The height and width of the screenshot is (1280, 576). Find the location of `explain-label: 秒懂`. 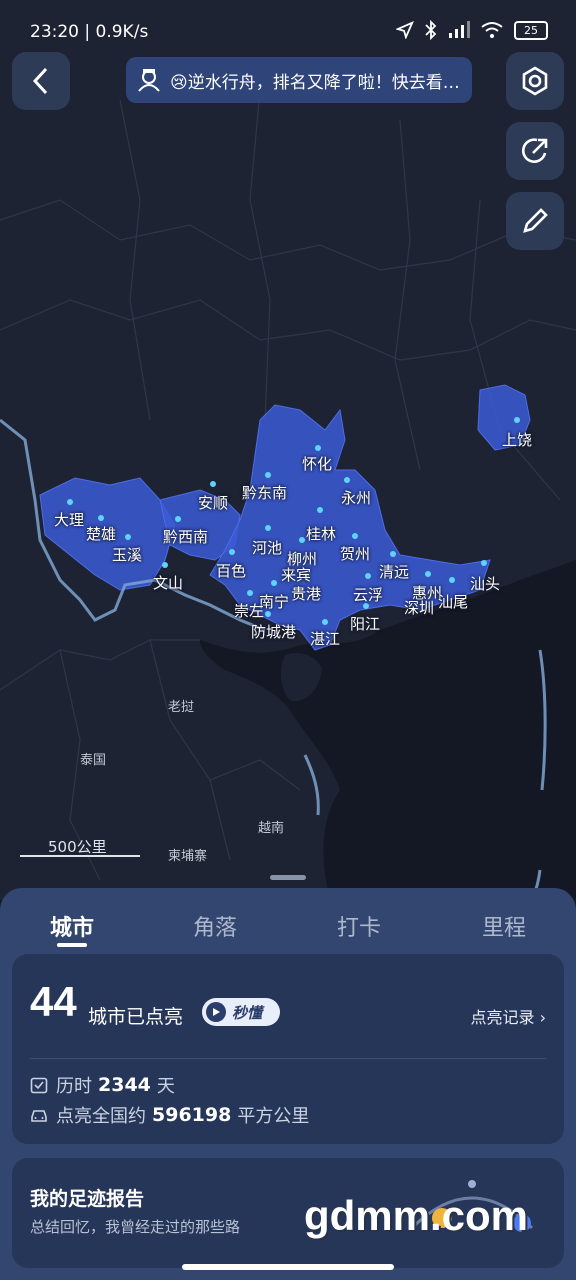

explain-label: 秒懂 is located at coordinates (247, 1012).